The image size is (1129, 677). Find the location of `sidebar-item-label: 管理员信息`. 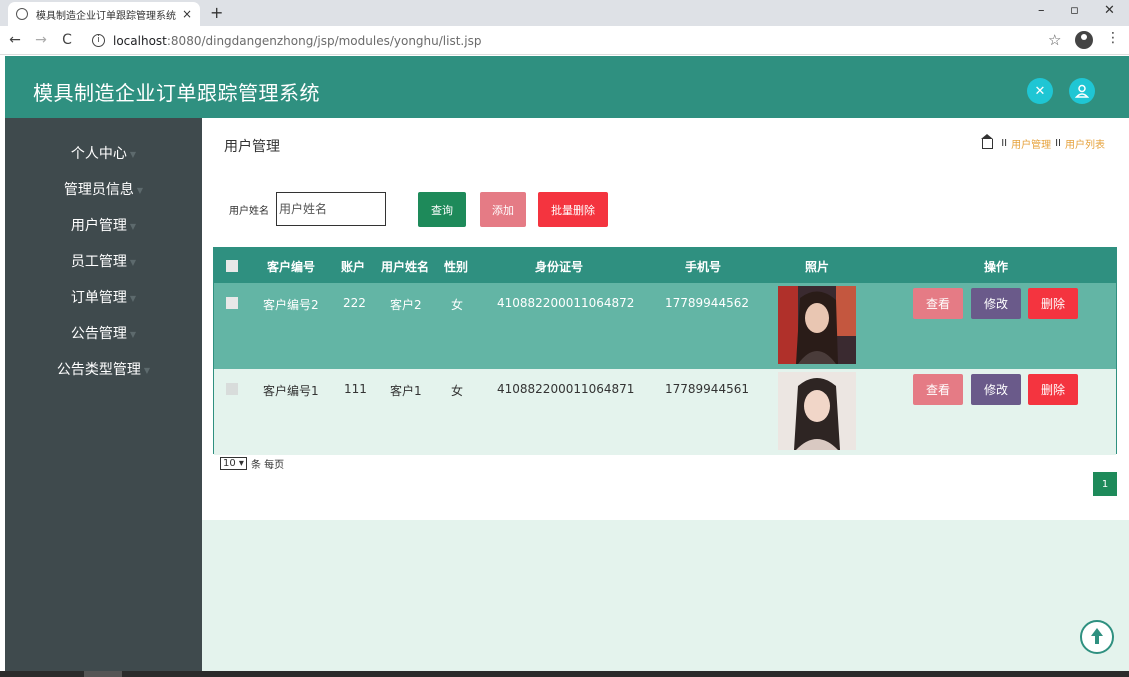

sidebar-item-label: 管理员信息 is located at coordinates (98, 190).